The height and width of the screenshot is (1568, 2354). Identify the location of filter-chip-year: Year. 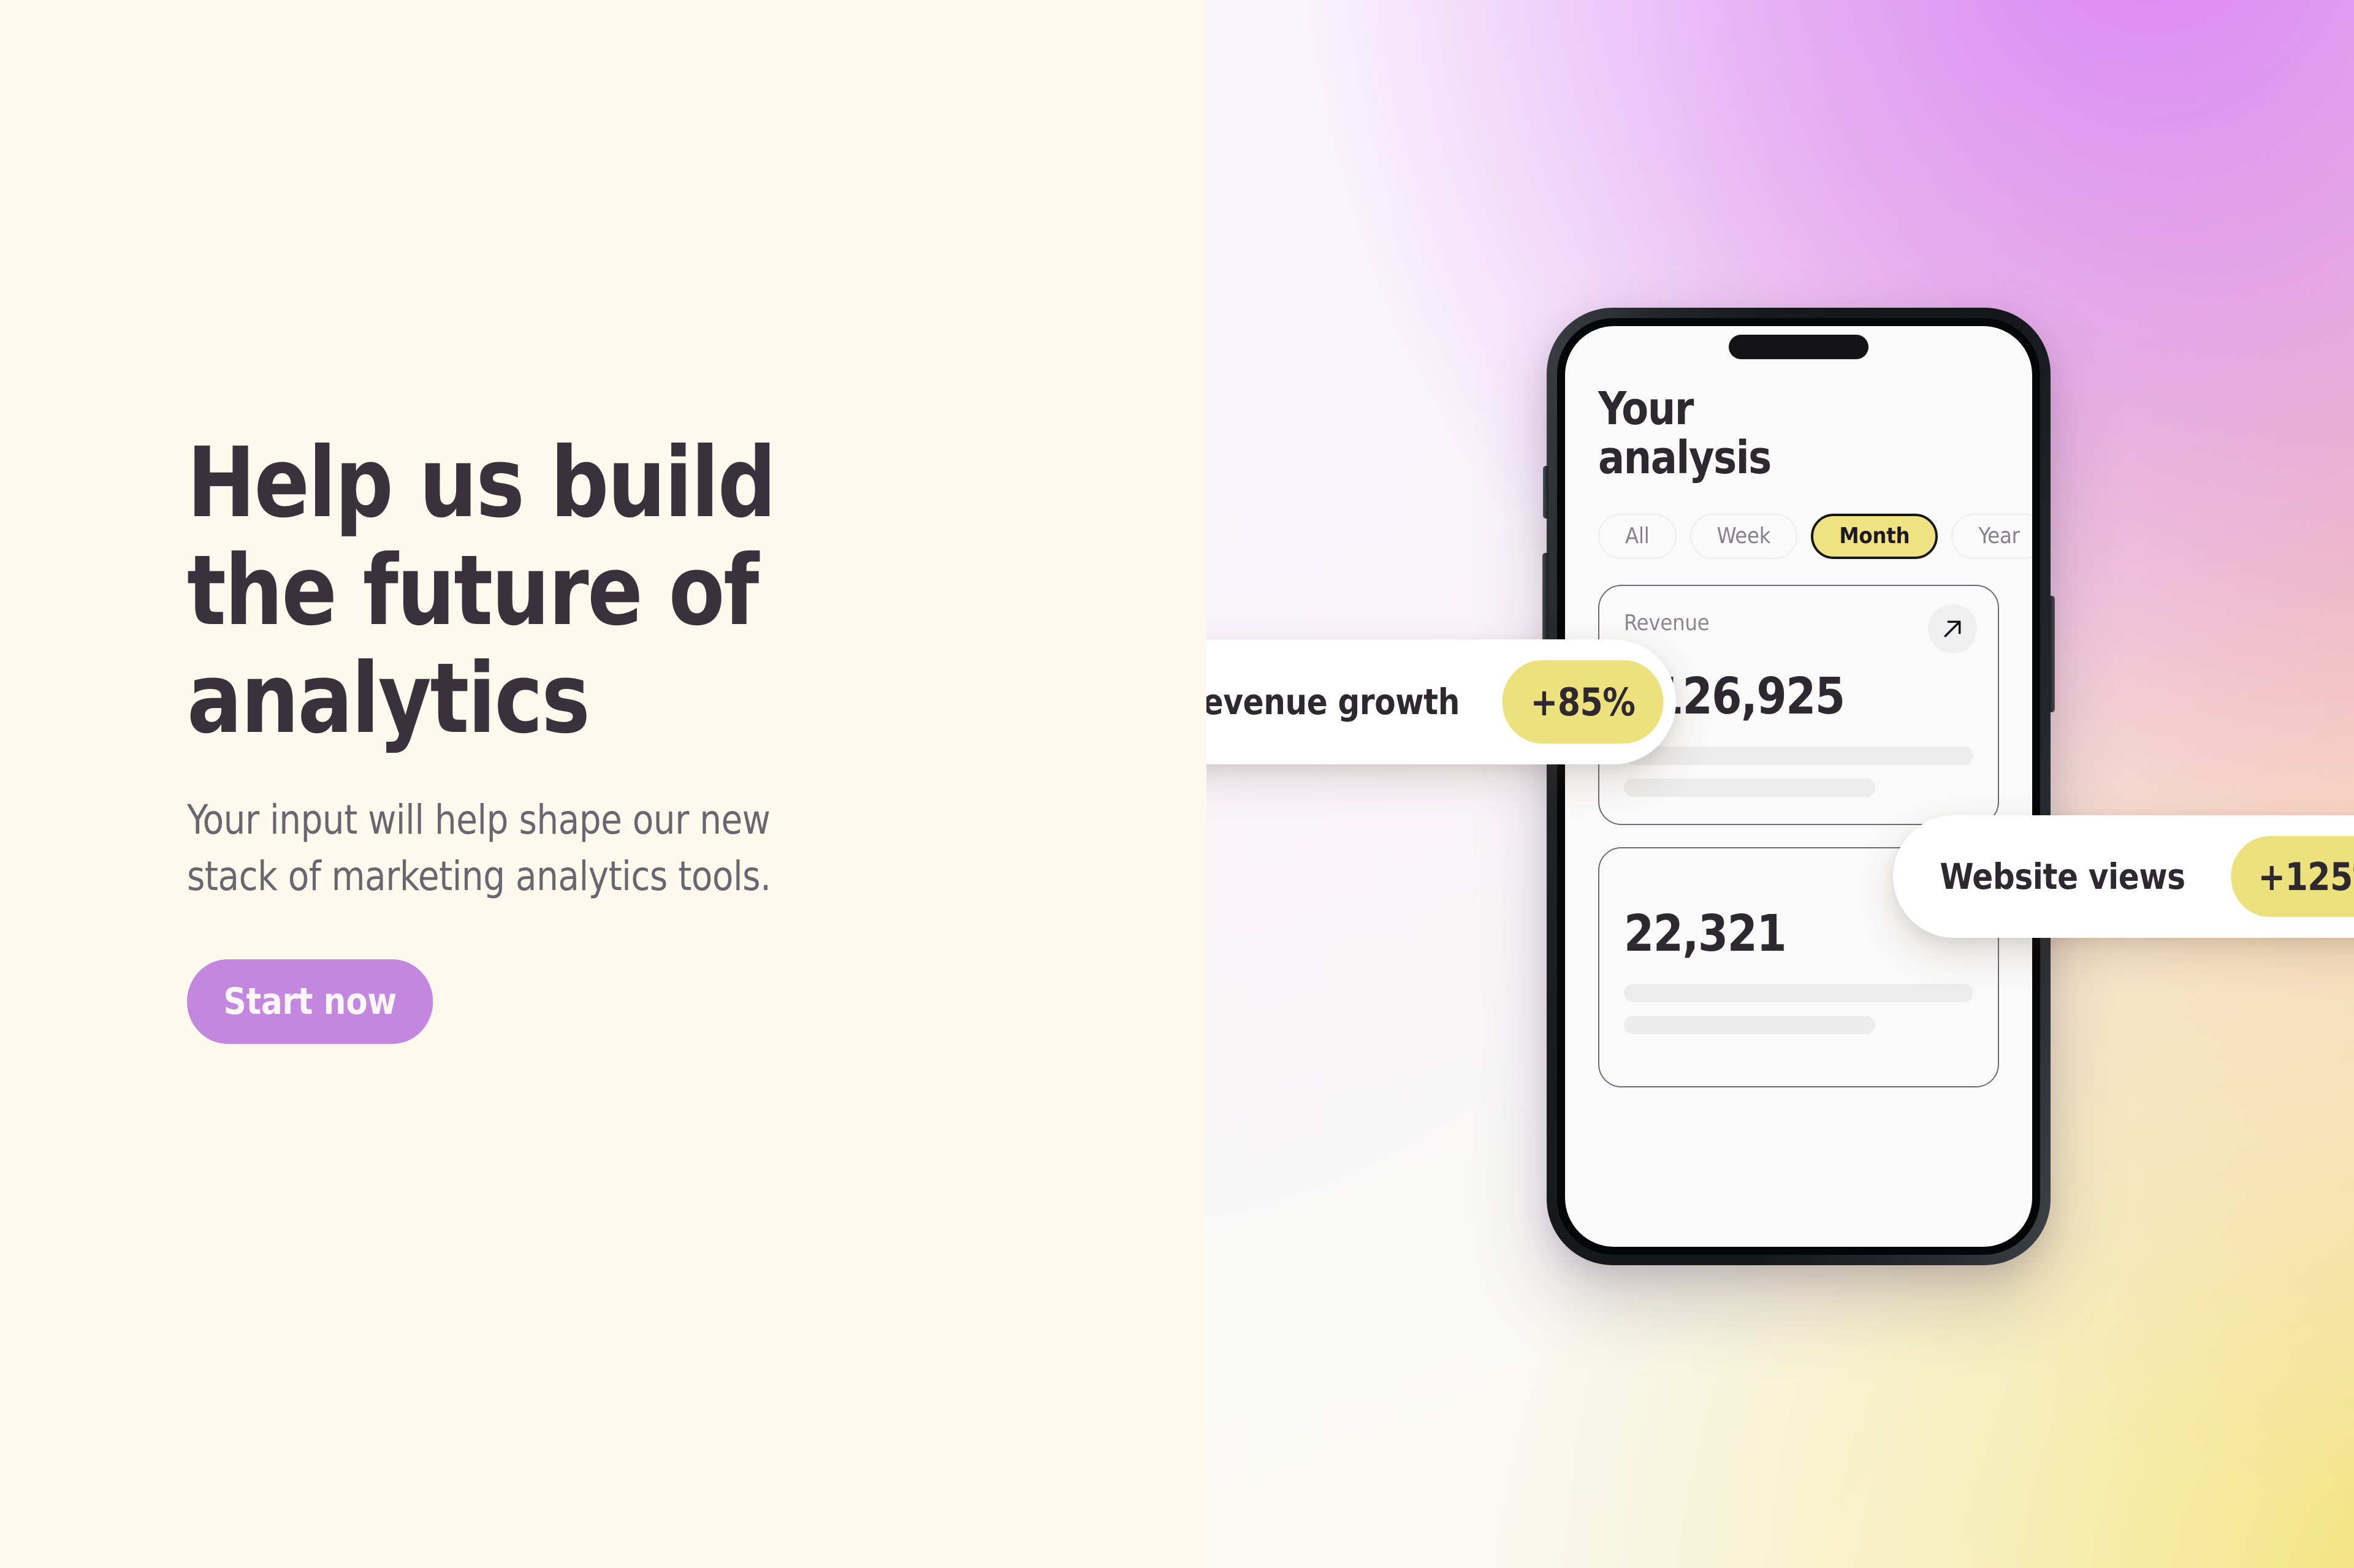
(1991, 536).